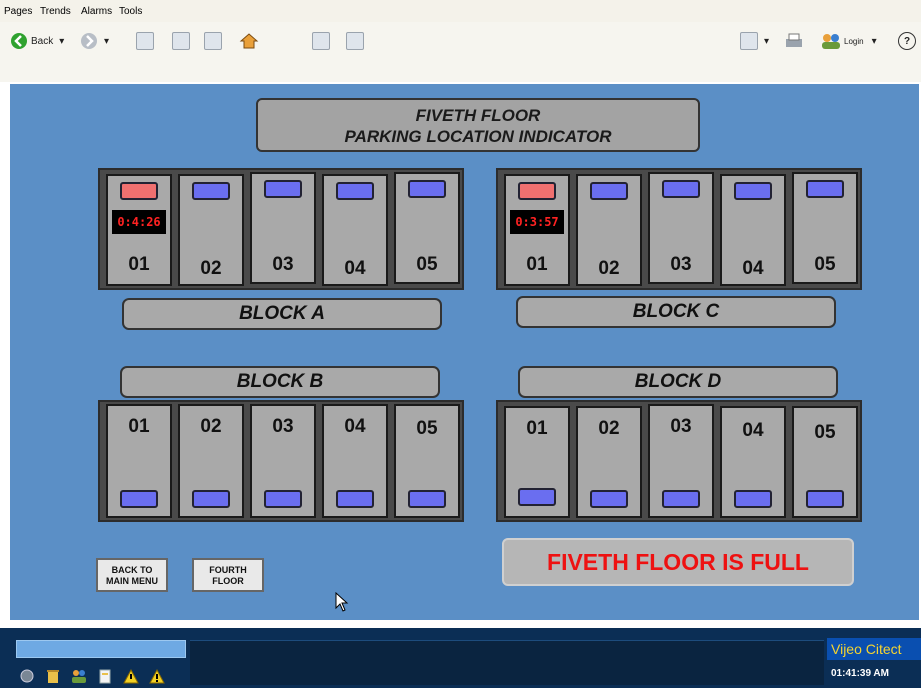 The image size is (921, 688). Describe the element at coordinates (754, 41) in the screenshot. I see `trend-menu-button: ▾` at that location.